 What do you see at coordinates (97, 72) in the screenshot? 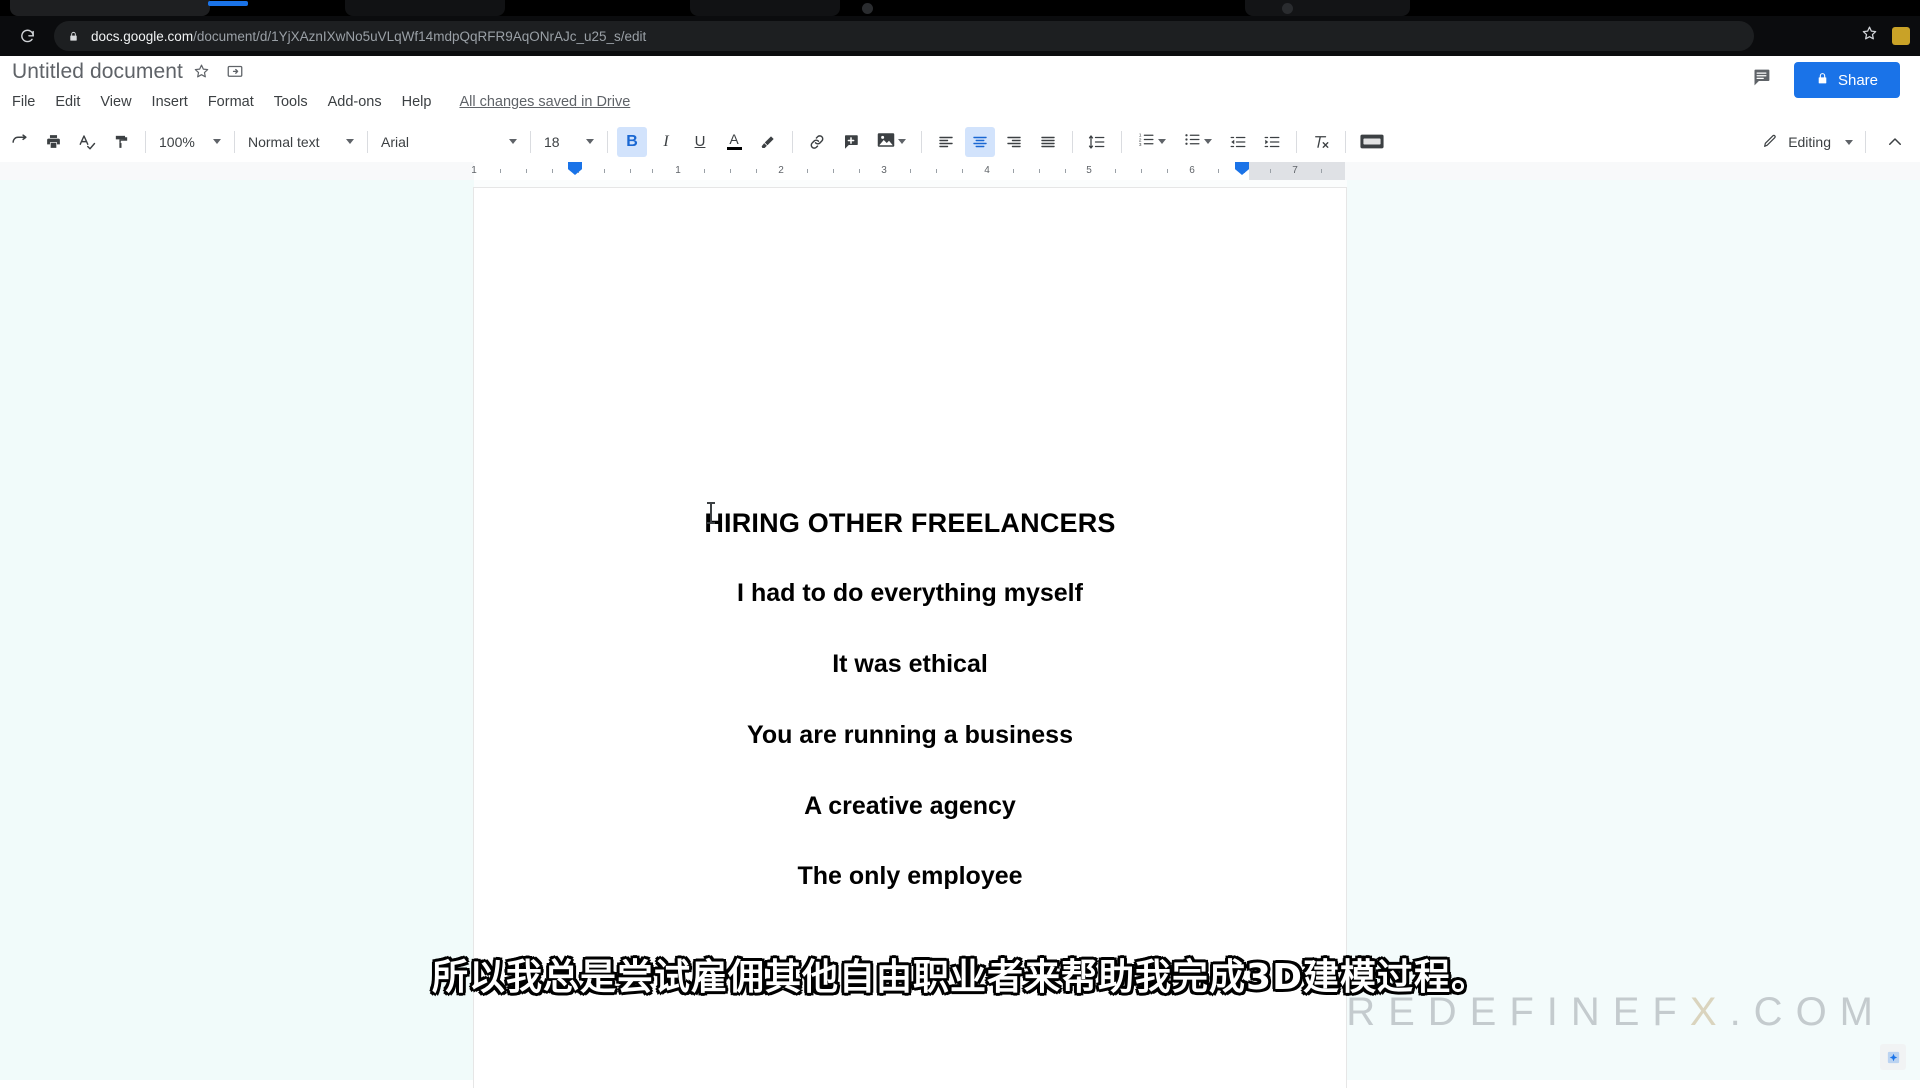
I see `page-title: Untitled document` at bounding box center [97, 72].